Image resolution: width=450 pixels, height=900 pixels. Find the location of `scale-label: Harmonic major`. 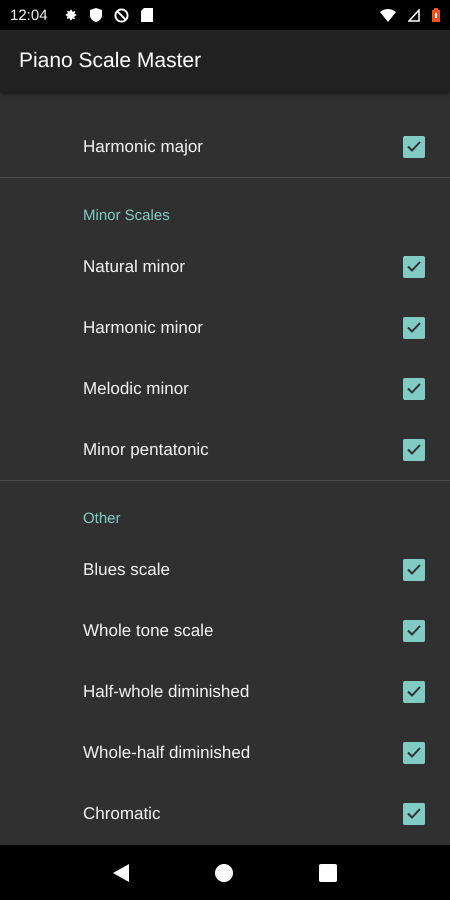

scale-label: Harmonic major is located at coordinates (143, 146).